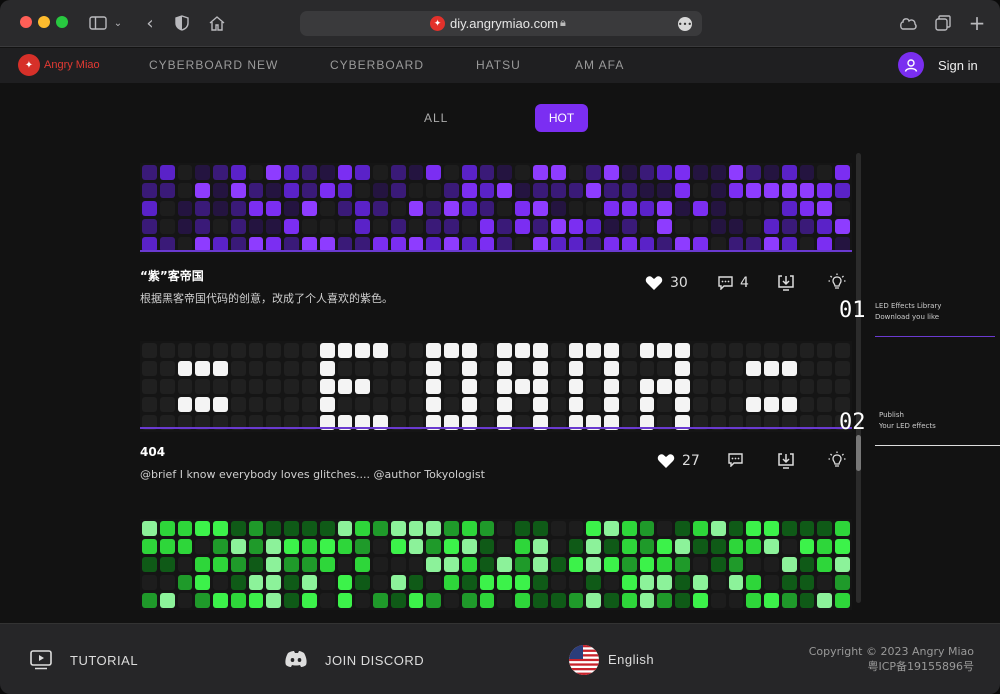  What do you see at coordinates (498, 65) in the screenshot?
I see `nav-hatsu: HATSU` at bounding box center [498, 65].